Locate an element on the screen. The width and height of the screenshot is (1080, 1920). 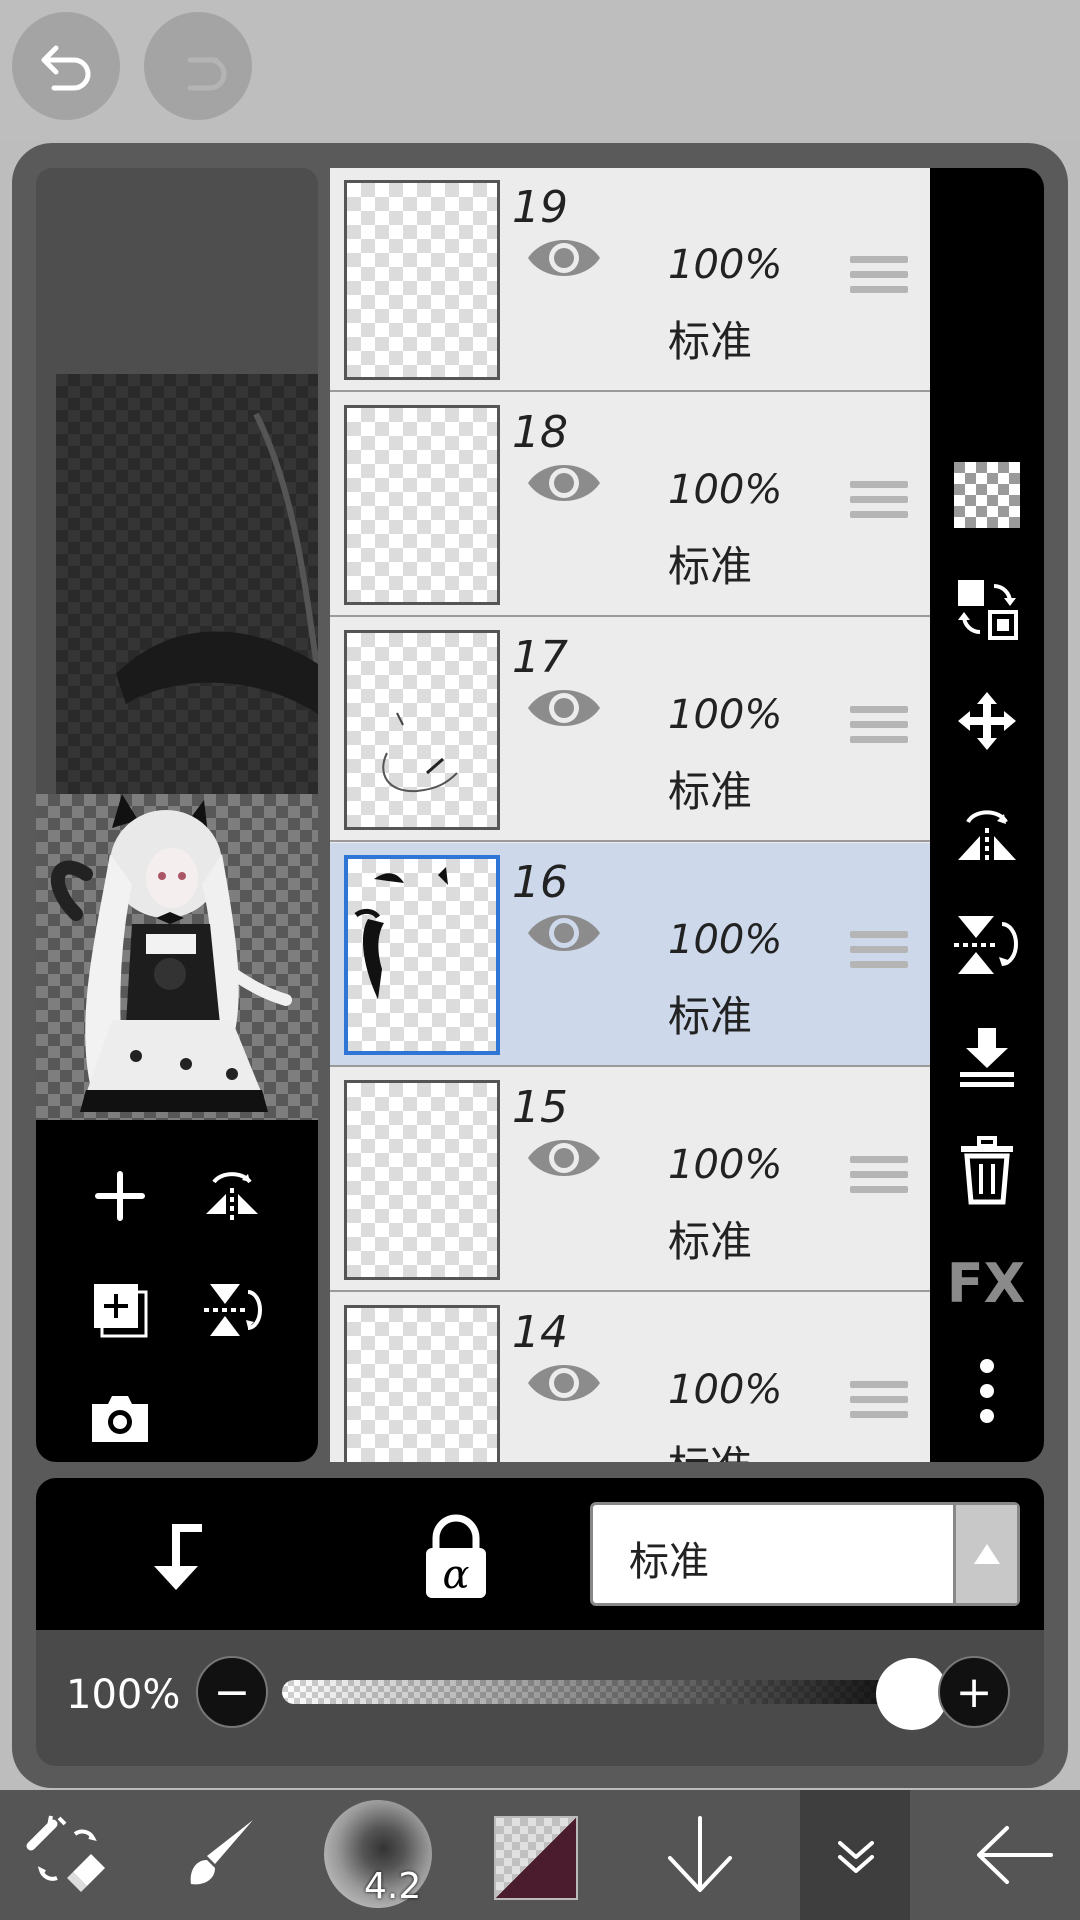
plus-icon: + is located at coordinates (974, 1692).